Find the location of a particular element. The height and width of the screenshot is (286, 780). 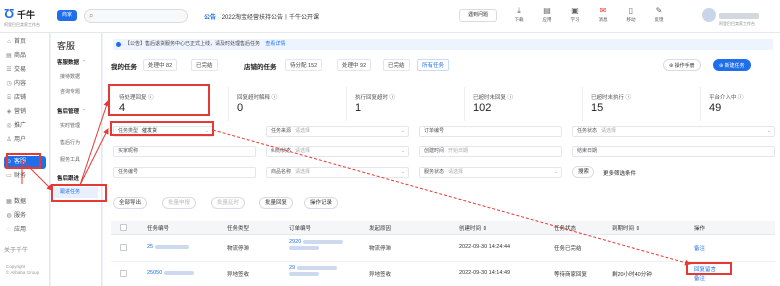

service-status-select: 服务状态 请选择 ⌄ is located at coordinates (490, 172).